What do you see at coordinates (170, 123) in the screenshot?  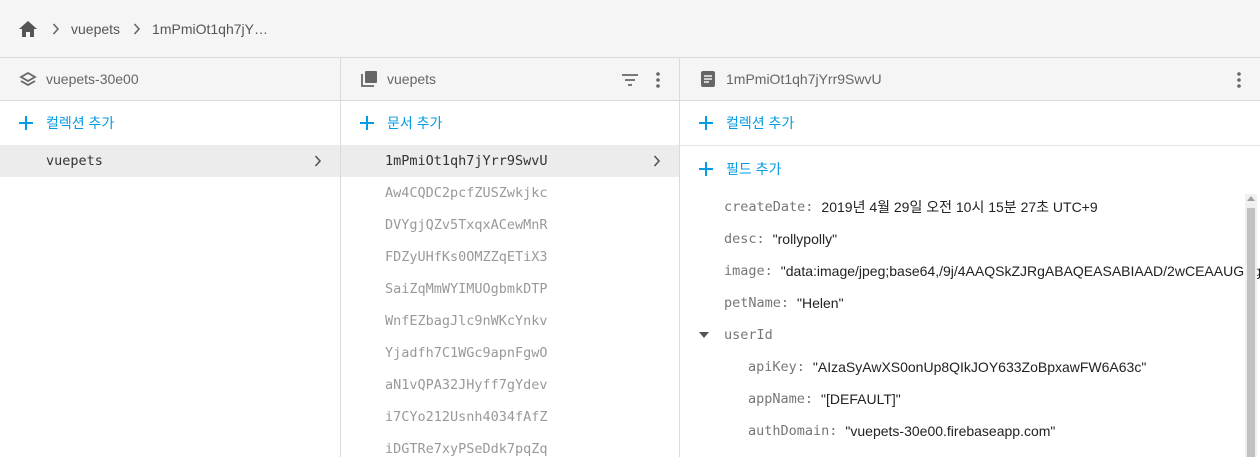 I see `add-collection-button: 컬렉션 추가` at bounding box center [170, 123].